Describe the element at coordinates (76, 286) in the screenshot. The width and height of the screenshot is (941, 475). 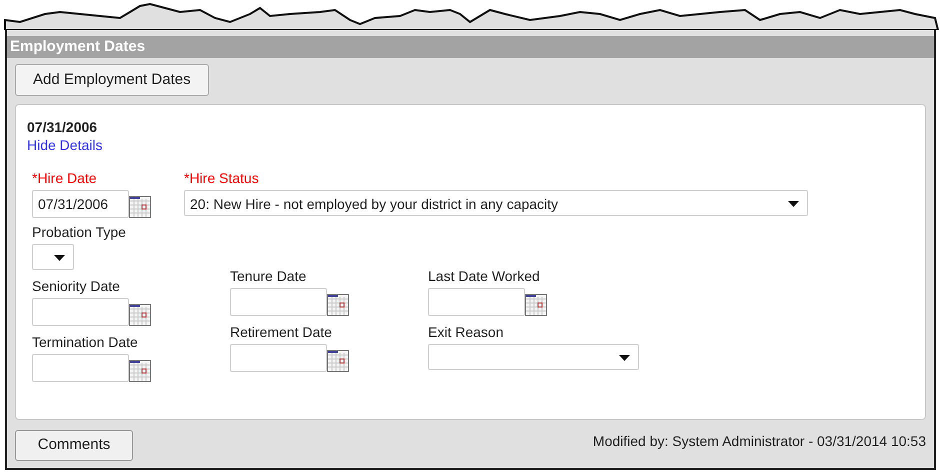
I see `field-label: Seniority Date` at that location.